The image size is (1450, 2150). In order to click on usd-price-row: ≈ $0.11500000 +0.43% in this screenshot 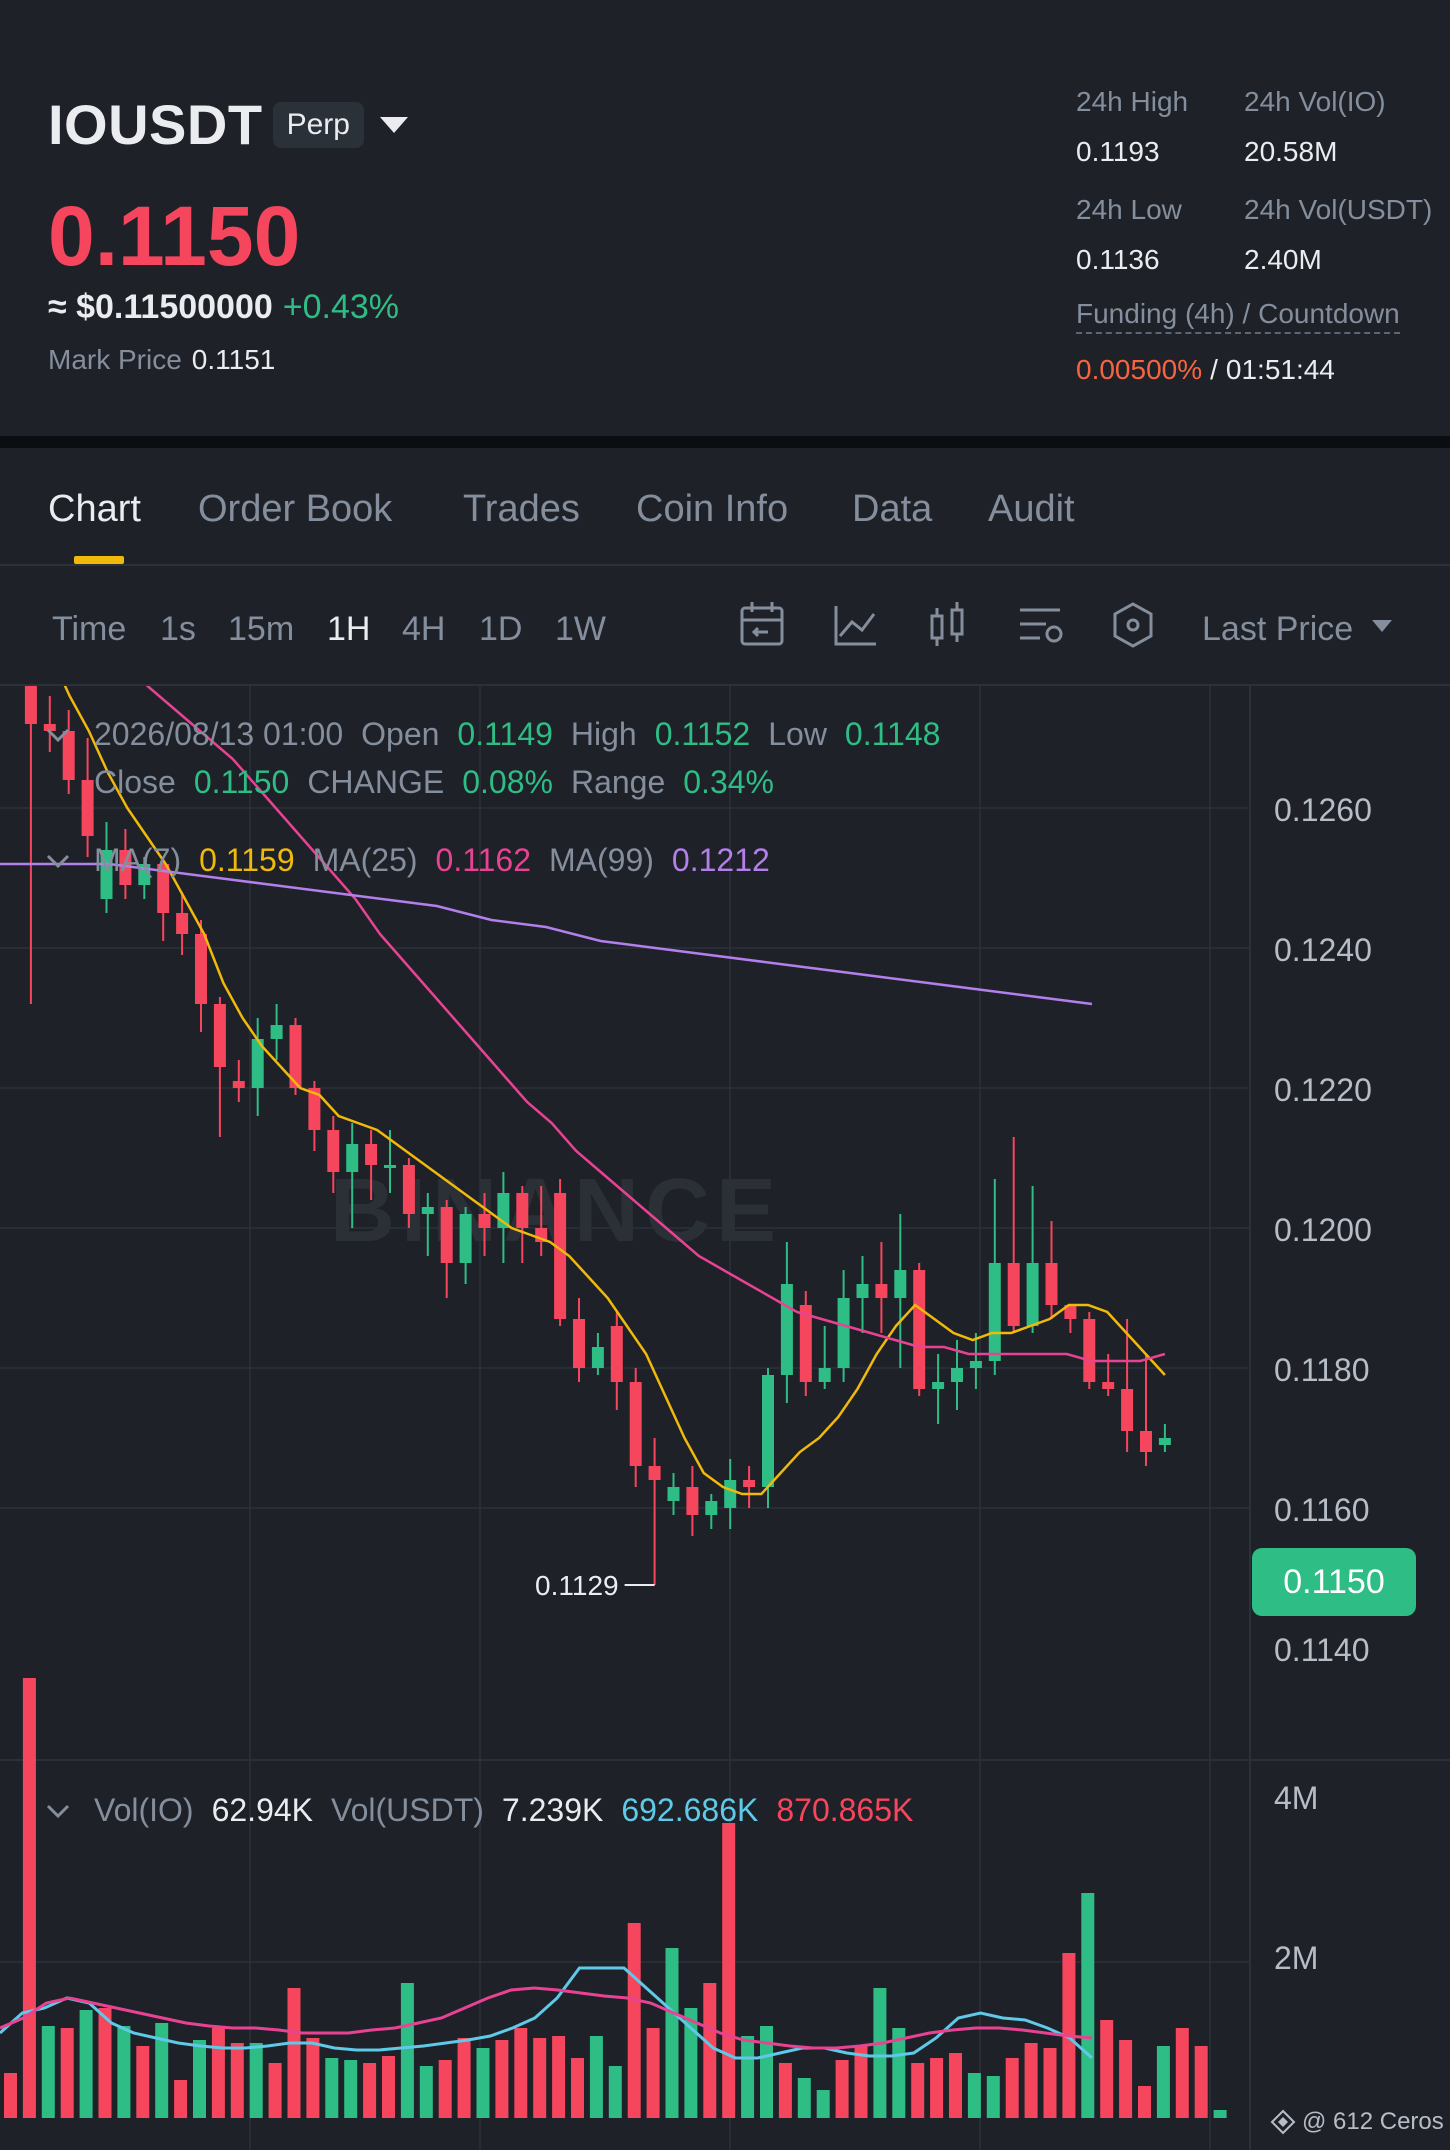, I will do `click(223, 307)`.